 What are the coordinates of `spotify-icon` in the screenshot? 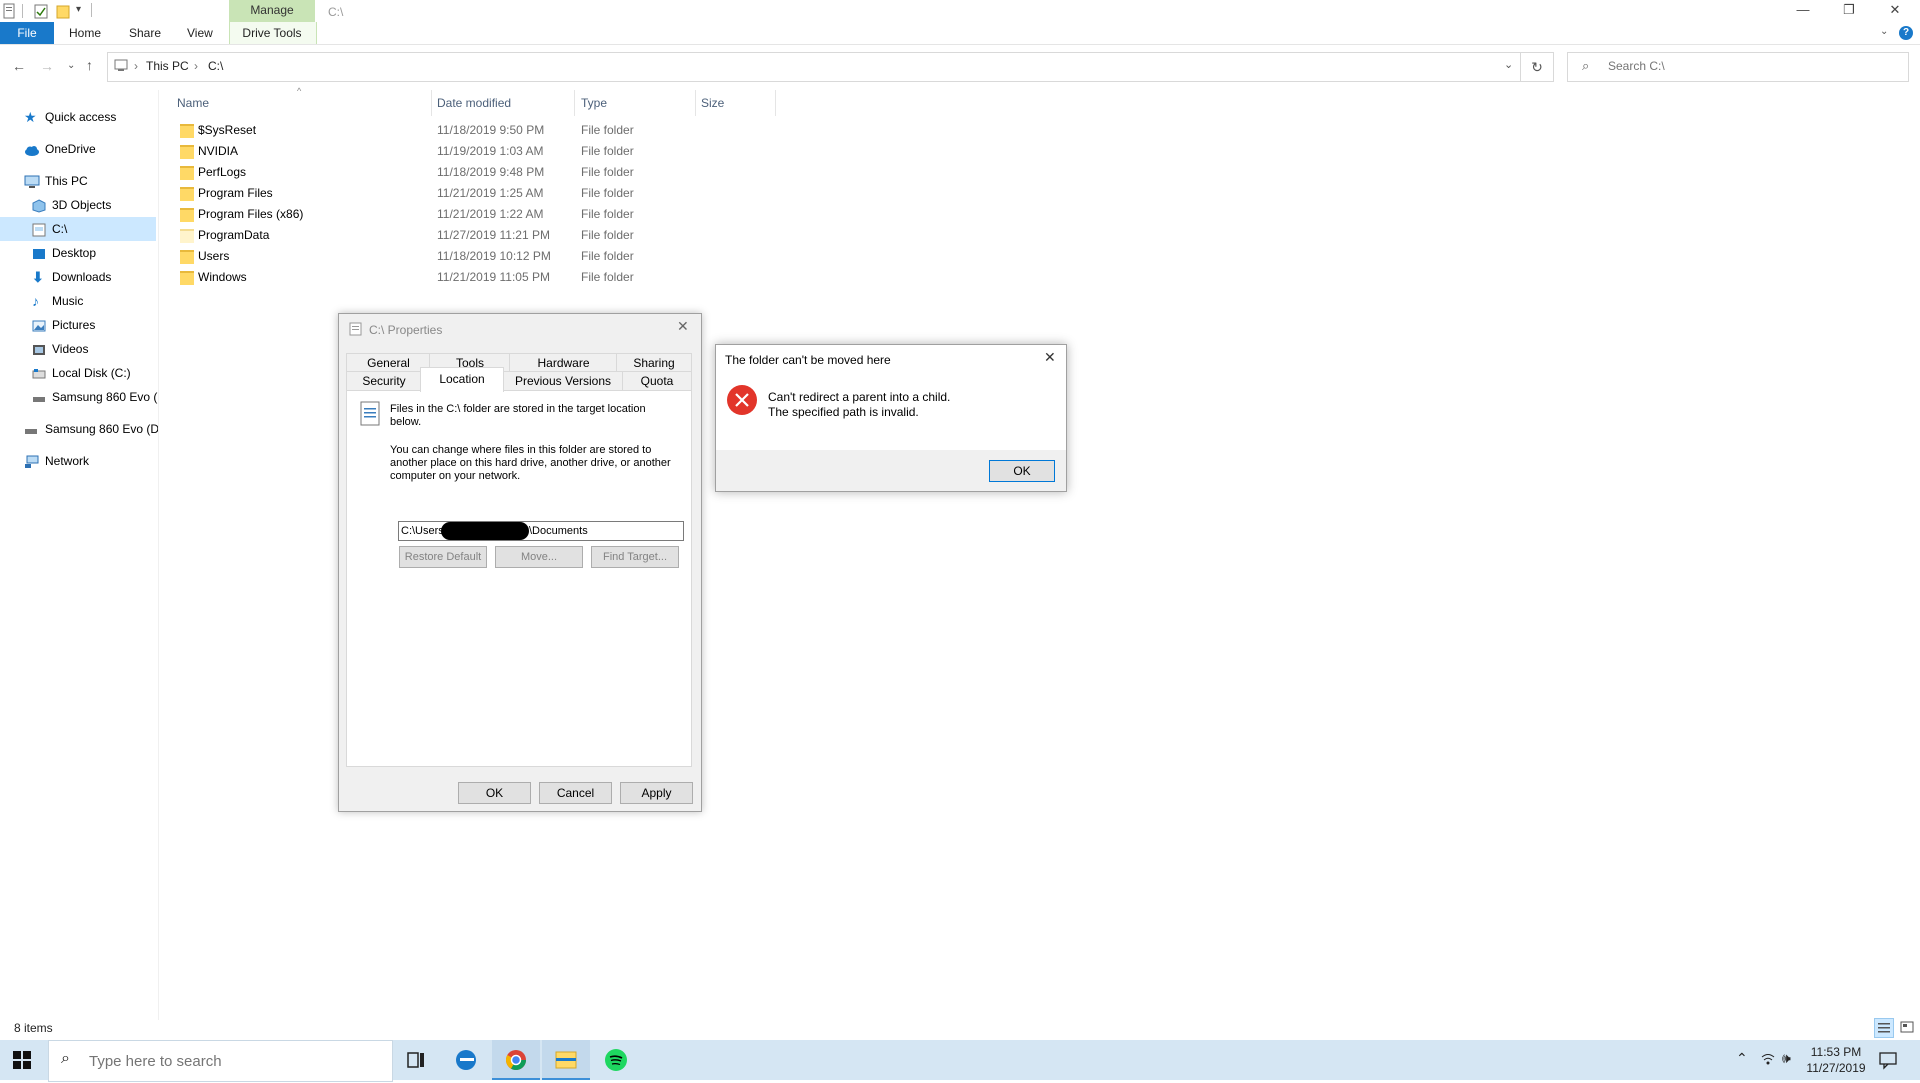 It's located at (616, 1060).